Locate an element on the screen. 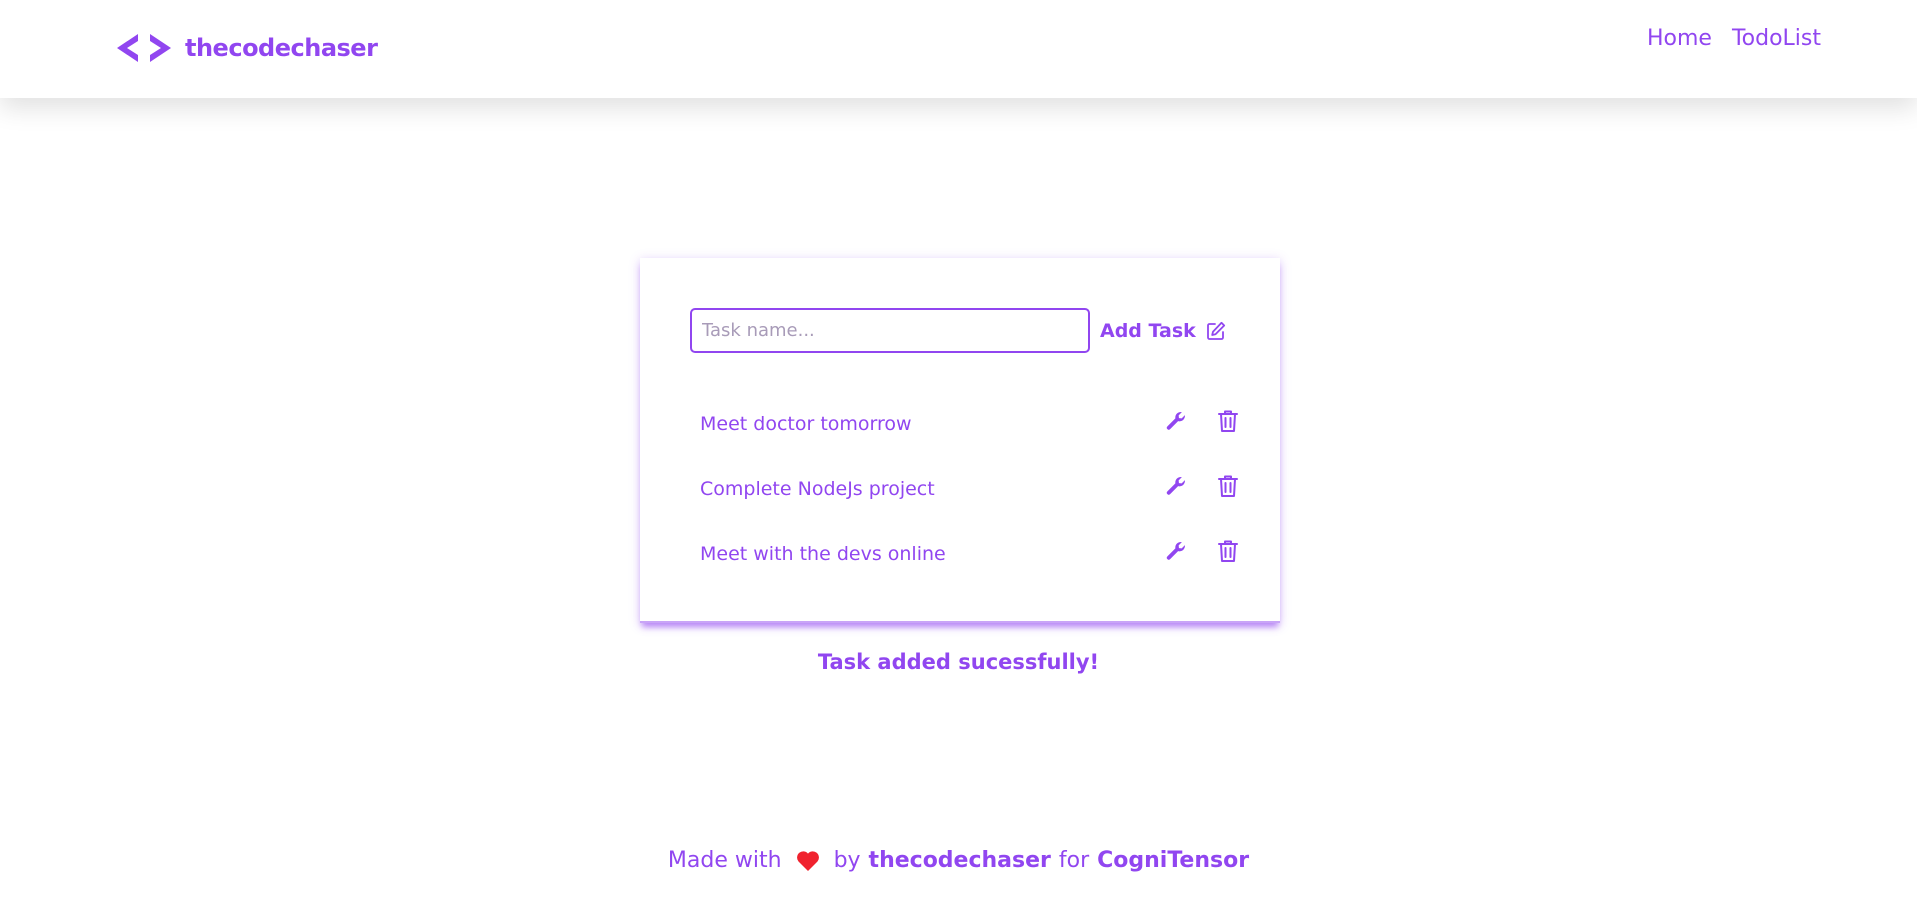 The image size is (1917, 921). heart-icon is located at coordinates (807, 860).